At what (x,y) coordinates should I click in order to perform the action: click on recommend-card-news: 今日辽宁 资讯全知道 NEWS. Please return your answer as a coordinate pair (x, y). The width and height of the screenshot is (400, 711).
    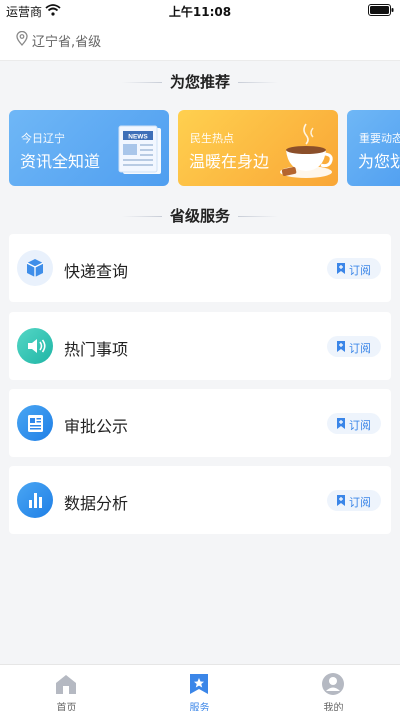
    Looking at the image, I should click on (89, 148).